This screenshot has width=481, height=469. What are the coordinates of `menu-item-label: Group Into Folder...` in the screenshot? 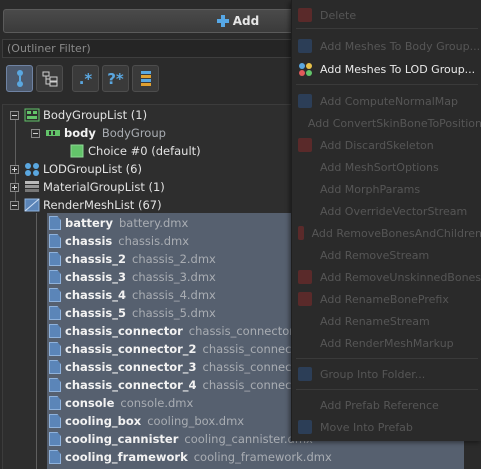 It's located at (373, 374).